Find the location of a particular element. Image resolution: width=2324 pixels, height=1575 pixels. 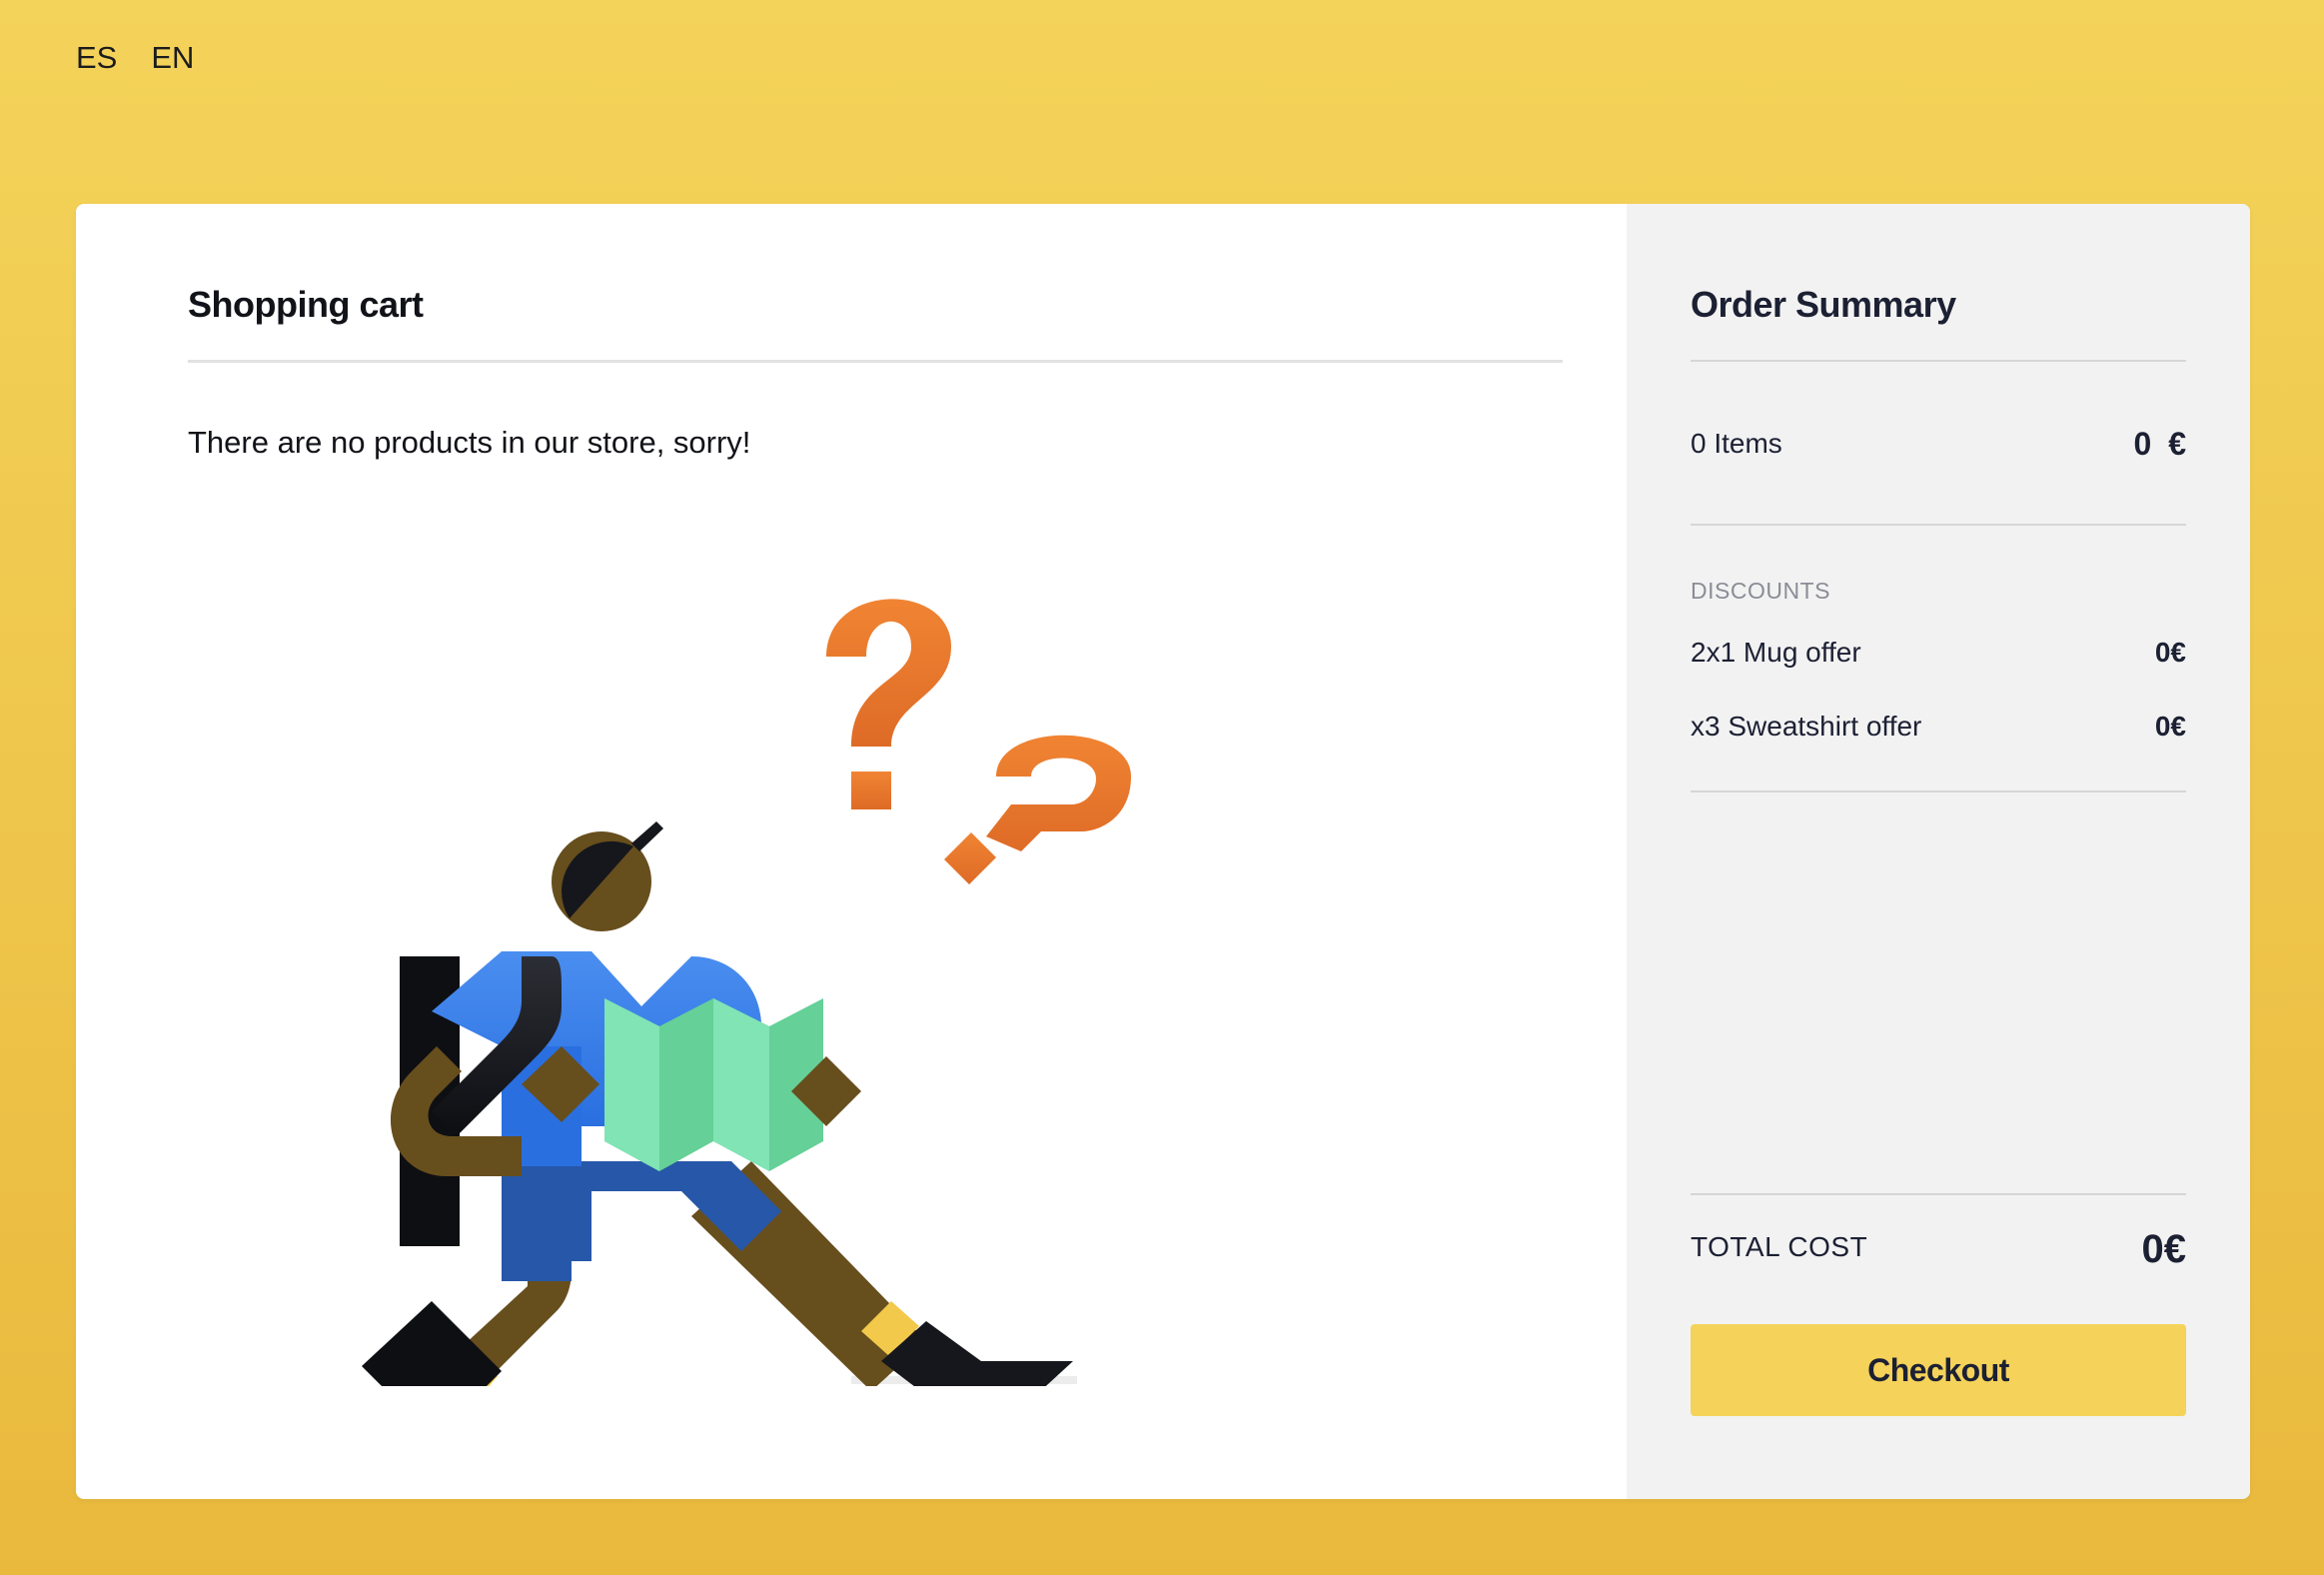

discount-row-mug: 2x1 Mug offer 0€ is located at coordinates (1938, 653).